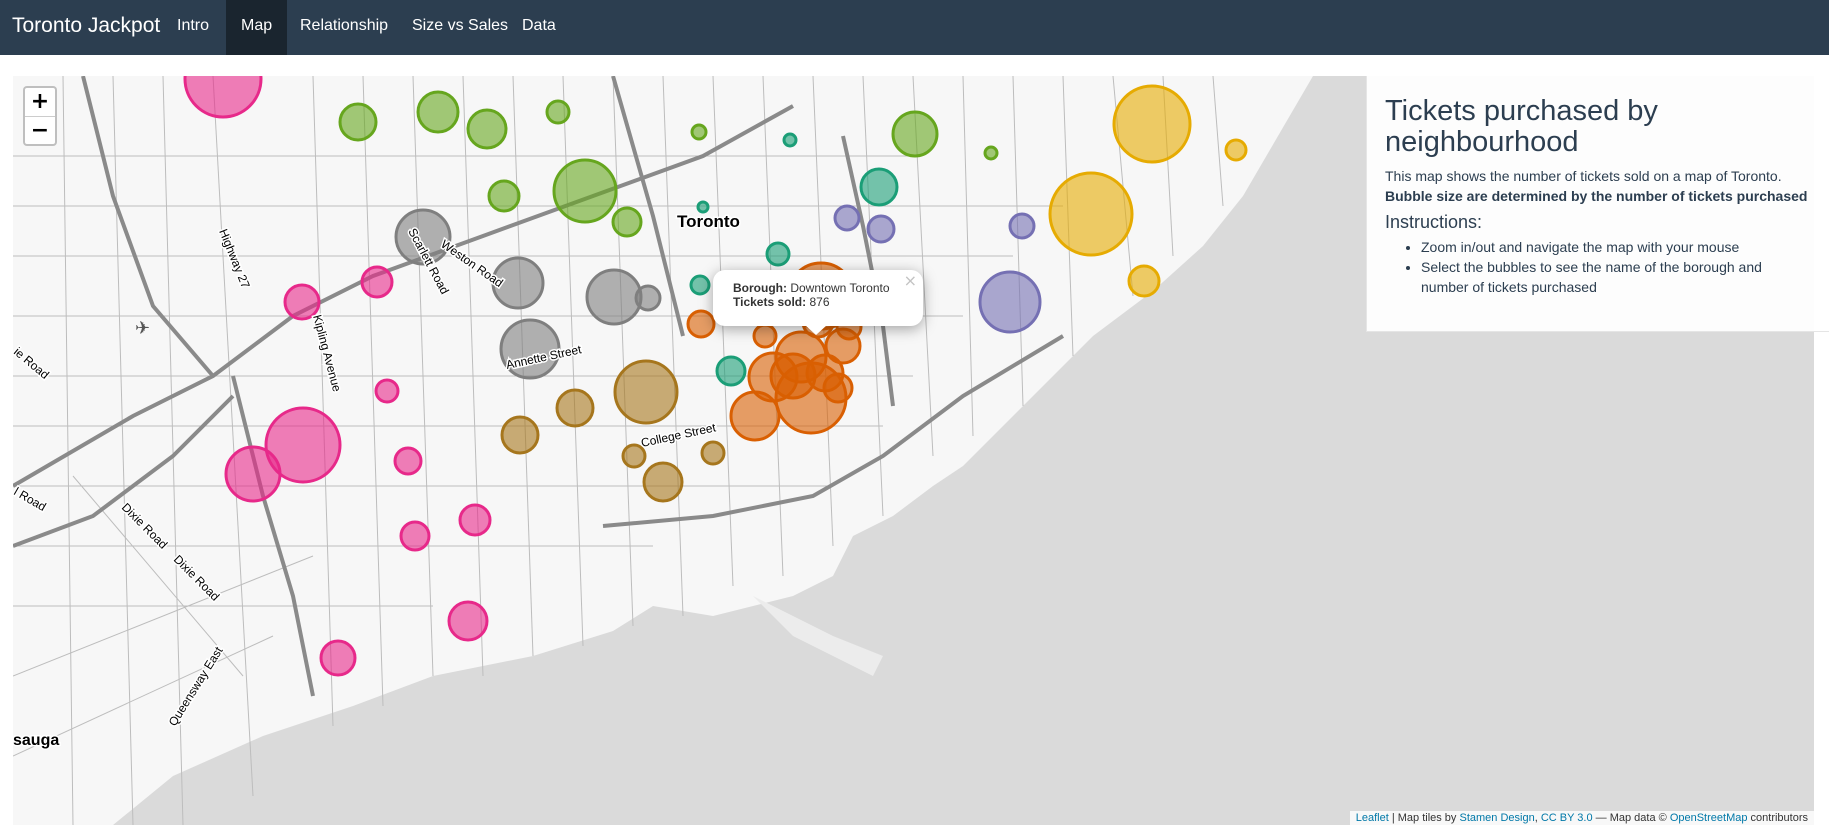 This screenshot has height=825, width=1829. Describe the element at coordinates (818, 636) in the screenshot. I see `spit-area` at that location.